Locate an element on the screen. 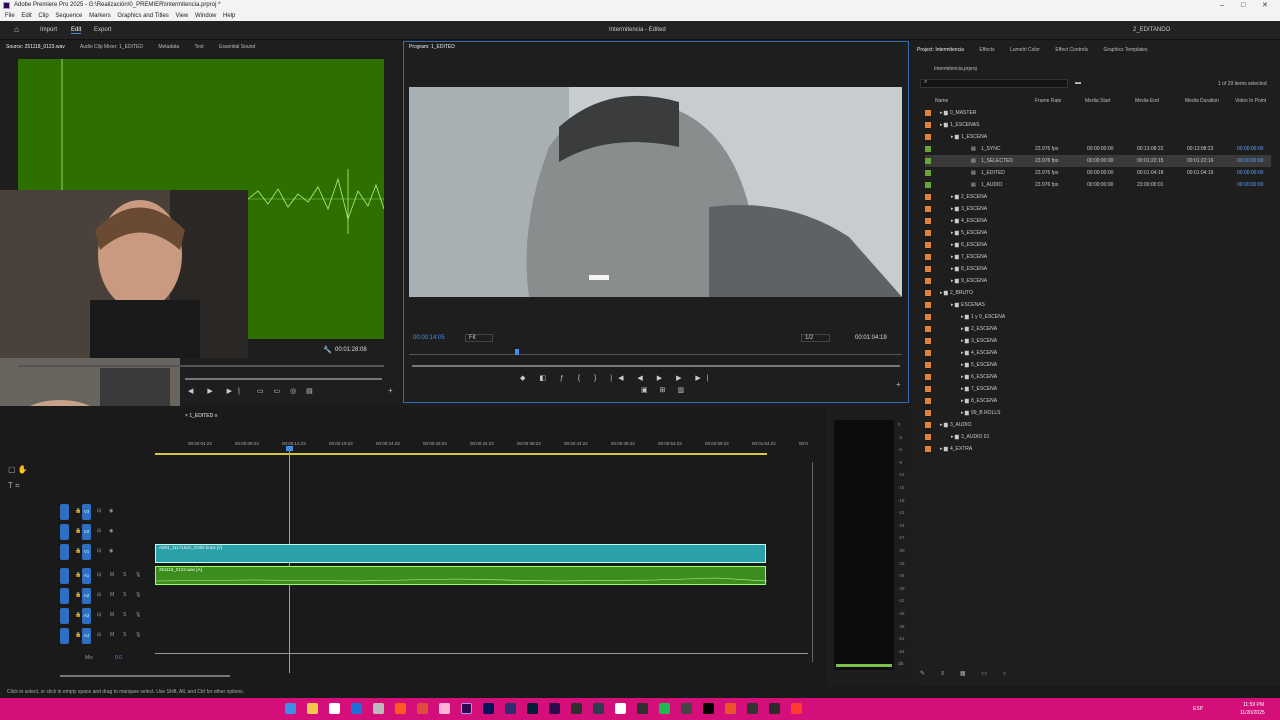 The width and height of the screenshot is (1280, 720). playhead-handle is located at coordinates (289, 448).